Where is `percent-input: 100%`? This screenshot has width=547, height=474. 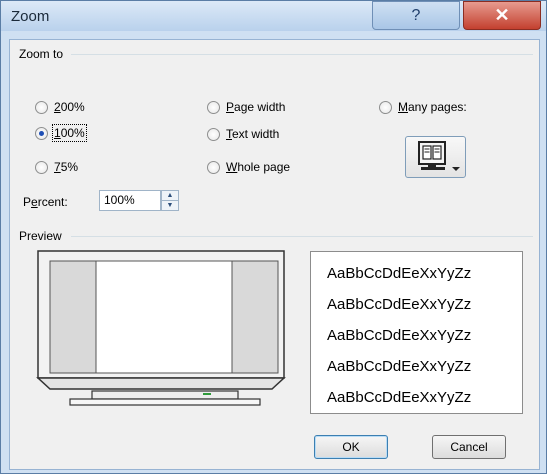 percent-input: 100% is located at coordinates (130, 200).